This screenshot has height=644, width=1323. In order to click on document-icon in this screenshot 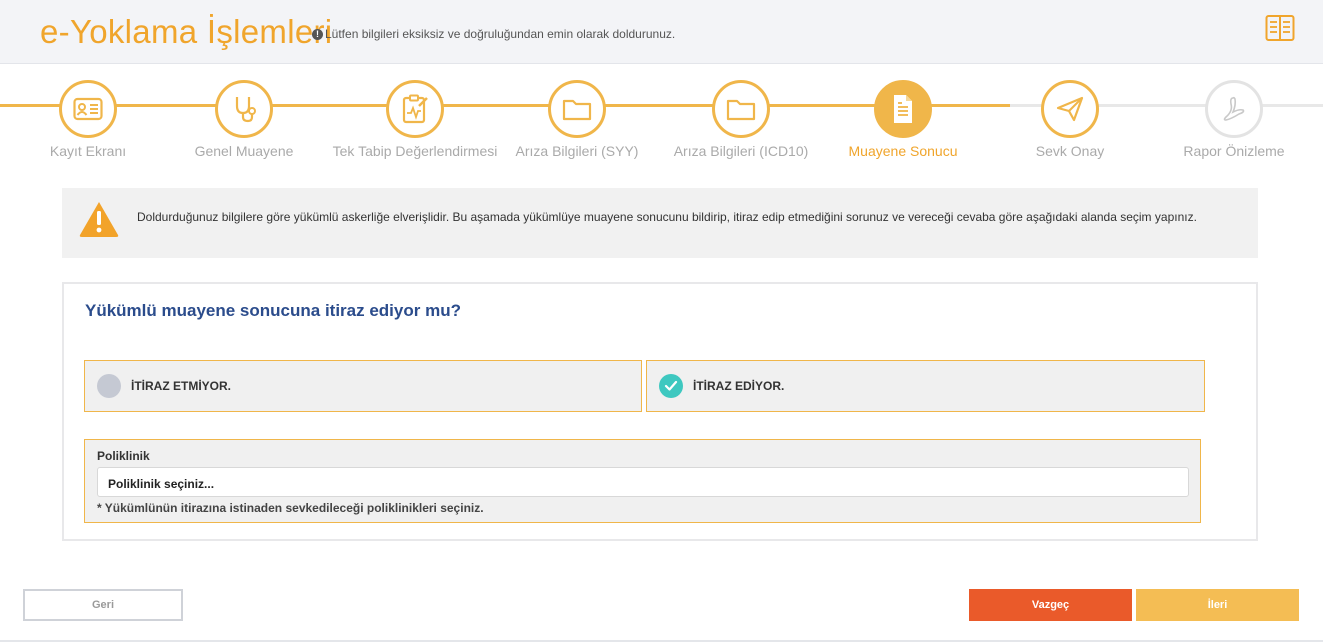, I will do `click(903, 109)`.